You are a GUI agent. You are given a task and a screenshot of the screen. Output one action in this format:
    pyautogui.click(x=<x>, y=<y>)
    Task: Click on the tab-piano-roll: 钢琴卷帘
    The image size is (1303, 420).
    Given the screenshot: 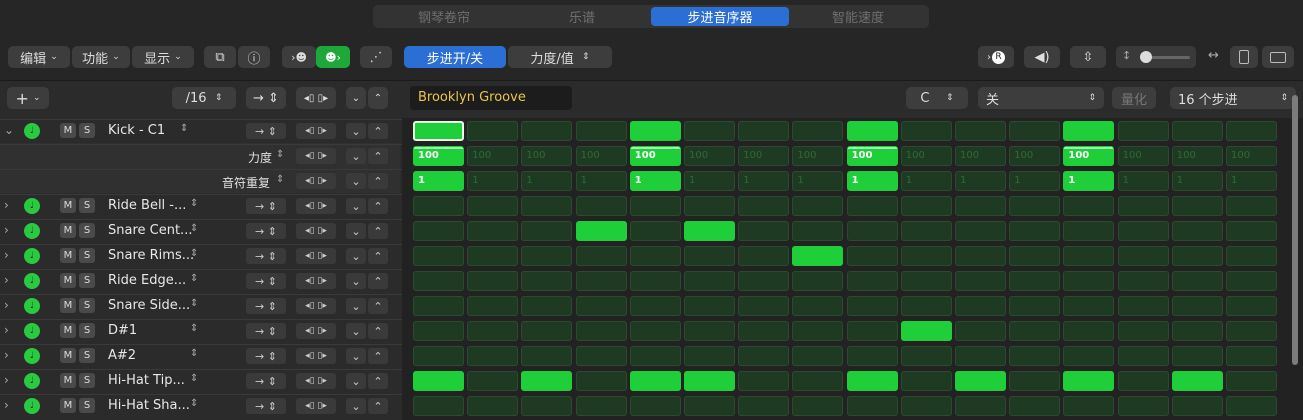 What is the action you would take?
    pyautogui.click(x=444, y=16)
    